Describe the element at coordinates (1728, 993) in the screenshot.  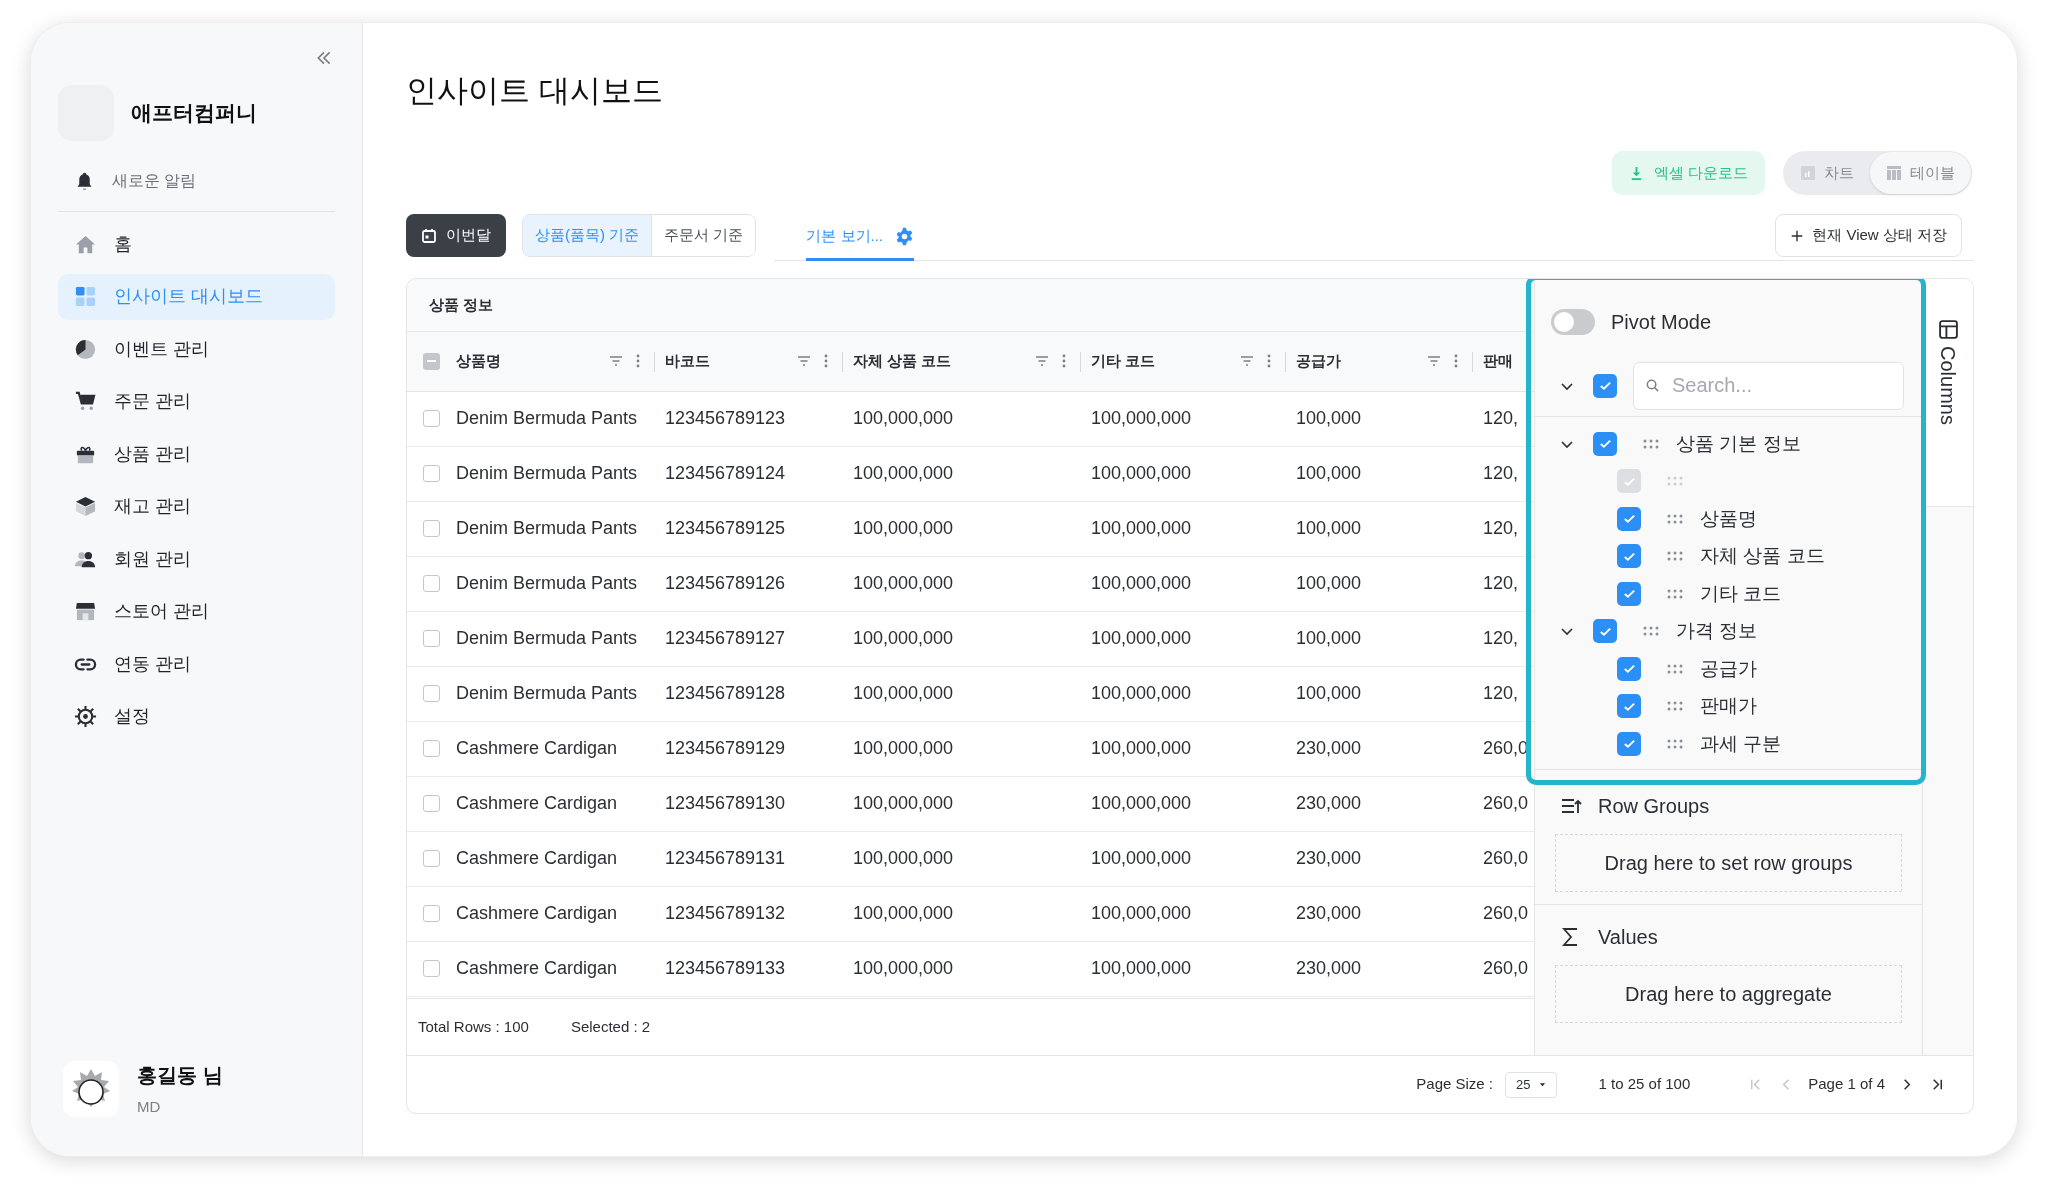
I see `drop-zone: Drag here to aggregate` at that location.